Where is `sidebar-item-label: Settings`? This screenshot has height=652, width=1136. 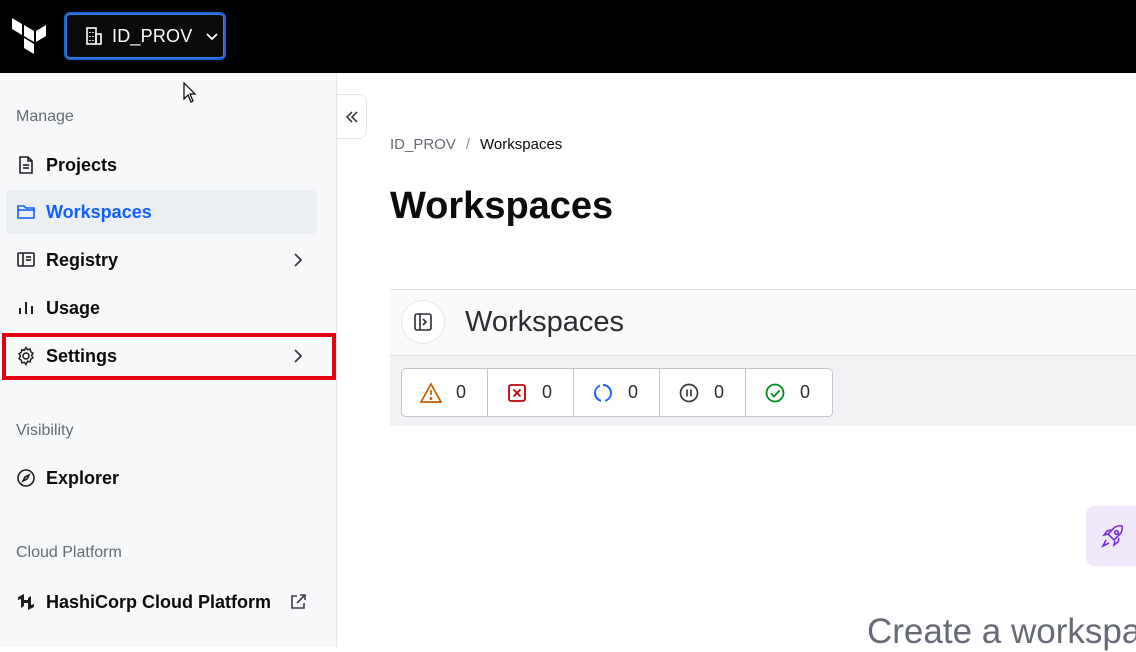 sidebar-item-label: Settings is located at coordinates (82, 355).